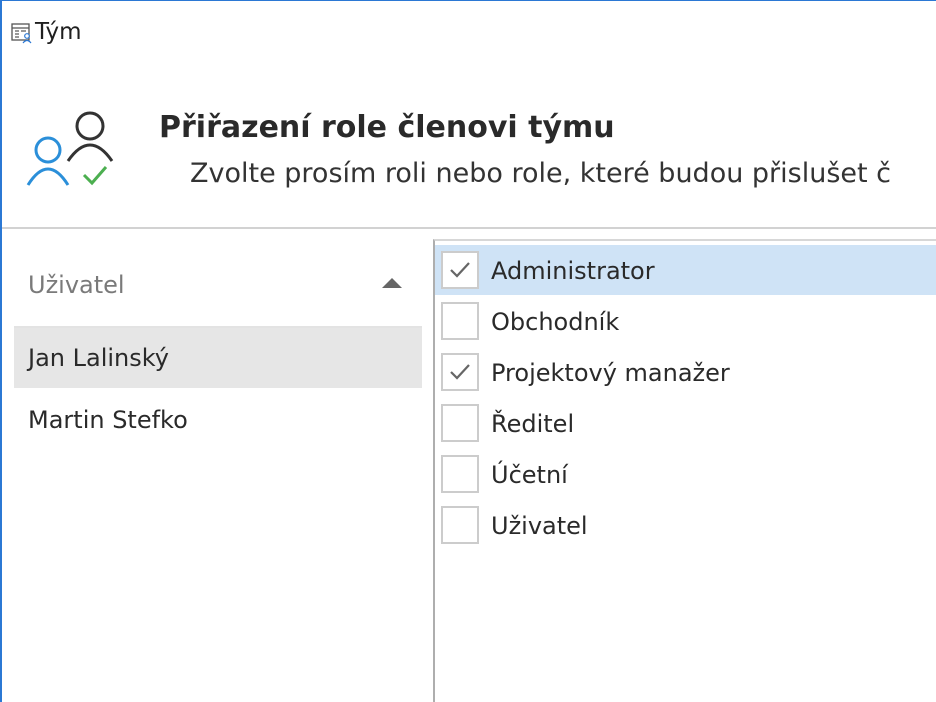 The height and width of the screenshot is (702, 936). Describe the element at coordinates (555, 322) in the screenshot. I see `role-label: Obchodník` at that location.